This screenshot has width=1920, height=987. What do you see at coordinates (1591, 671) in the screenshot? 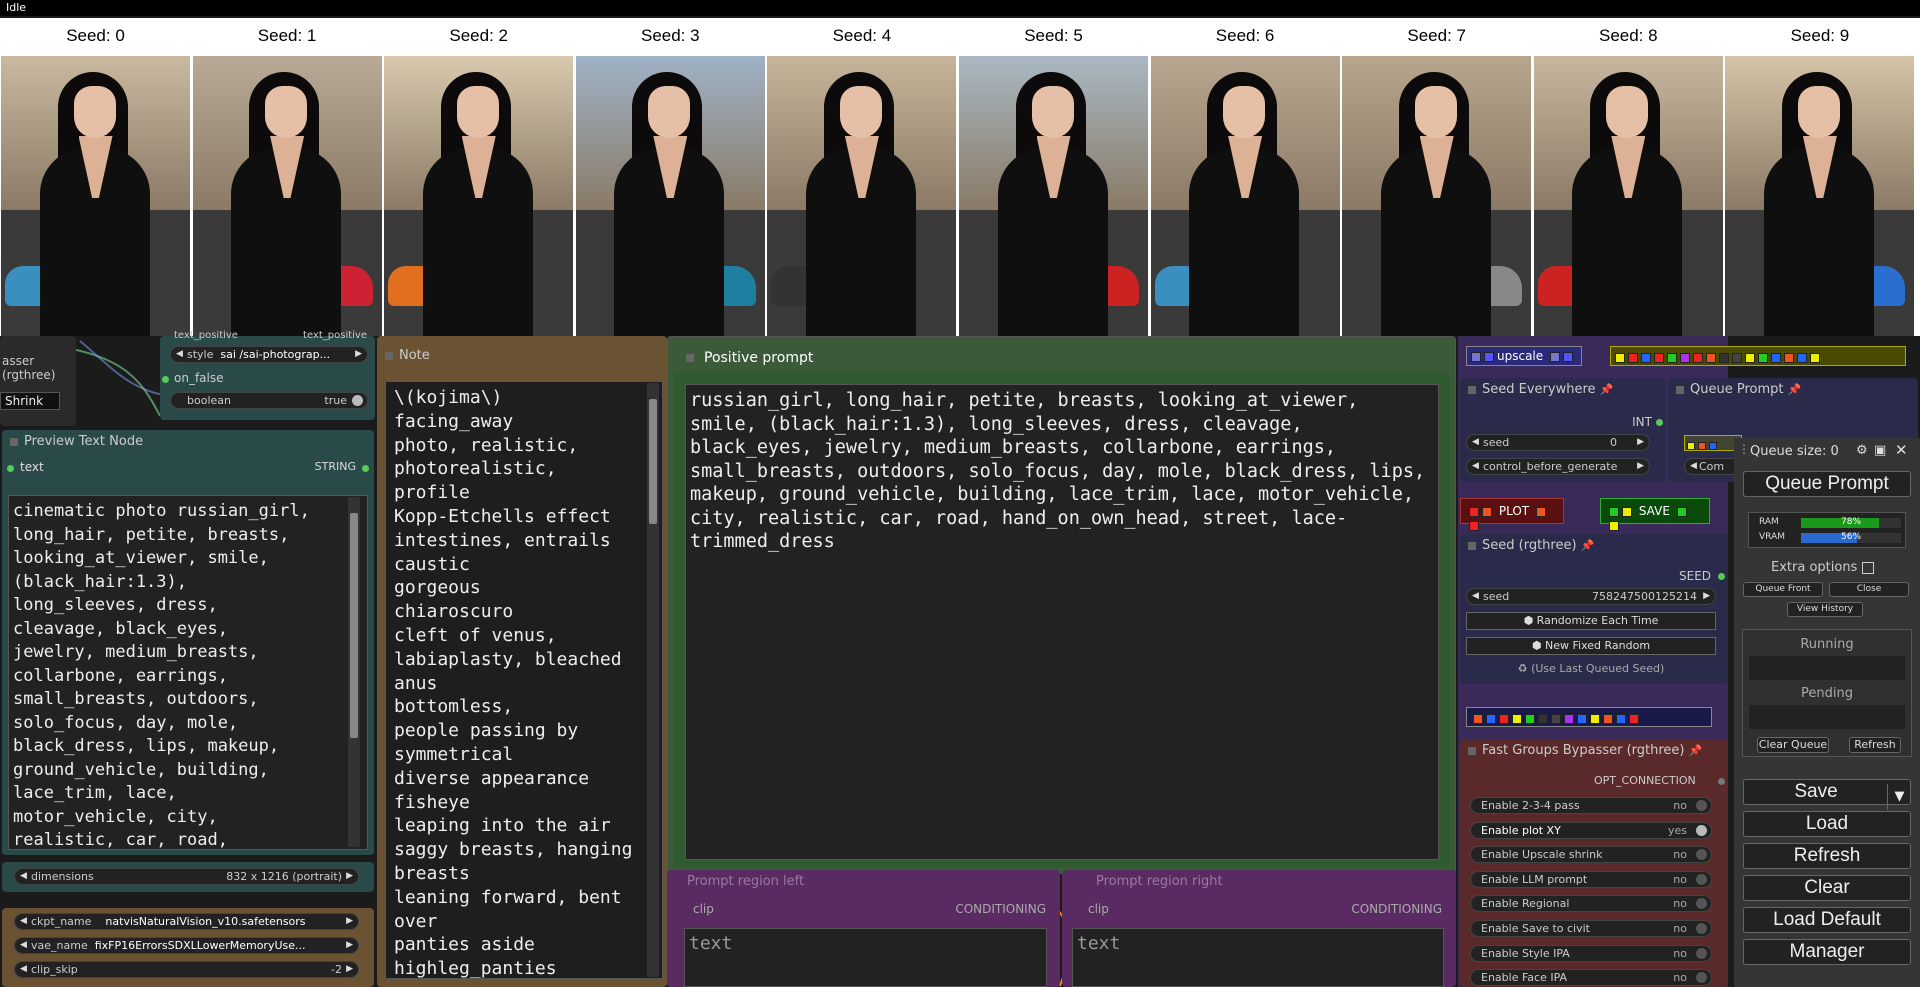
I see `use-last-seed-button: ♻ (Use Last Queued Seed)` at bounding box center [1591, 671].